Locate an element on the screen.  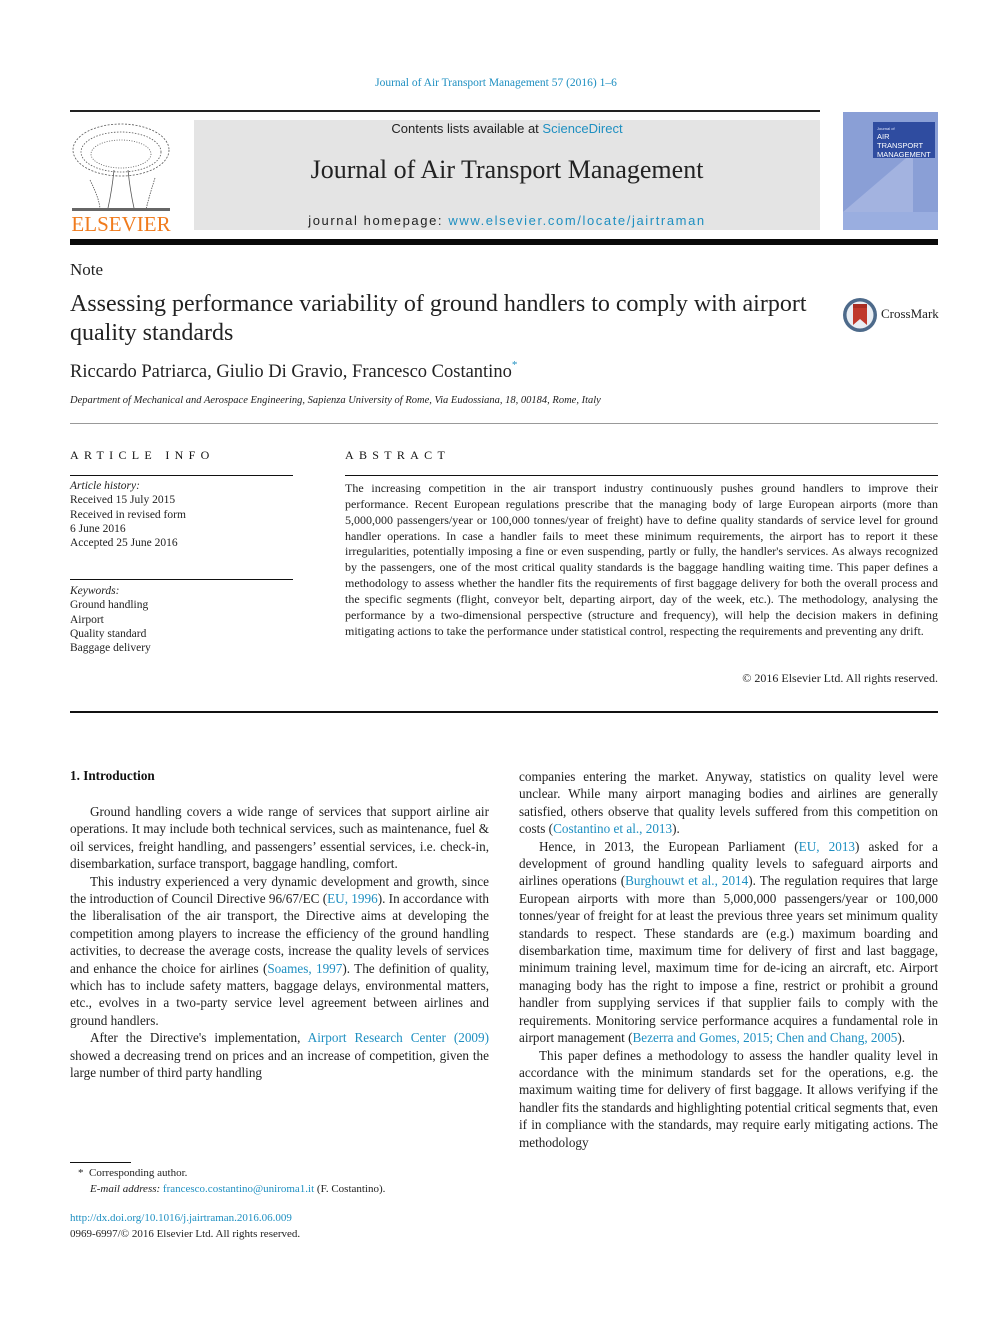
cover-footer is located at coordinates (890, 221).